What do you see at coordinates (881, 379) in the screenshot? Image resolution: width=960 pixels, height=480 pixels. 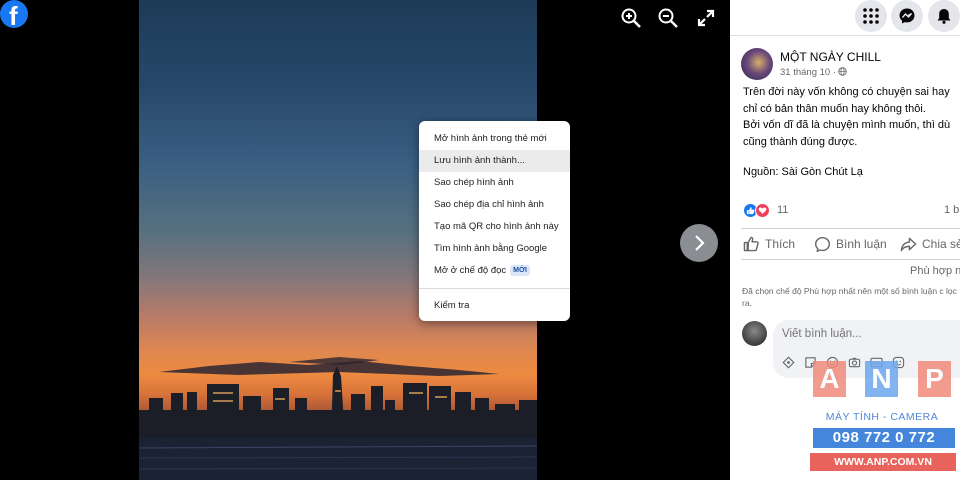 I see `anp-letter-n: N` at bounding box center [881, 379].